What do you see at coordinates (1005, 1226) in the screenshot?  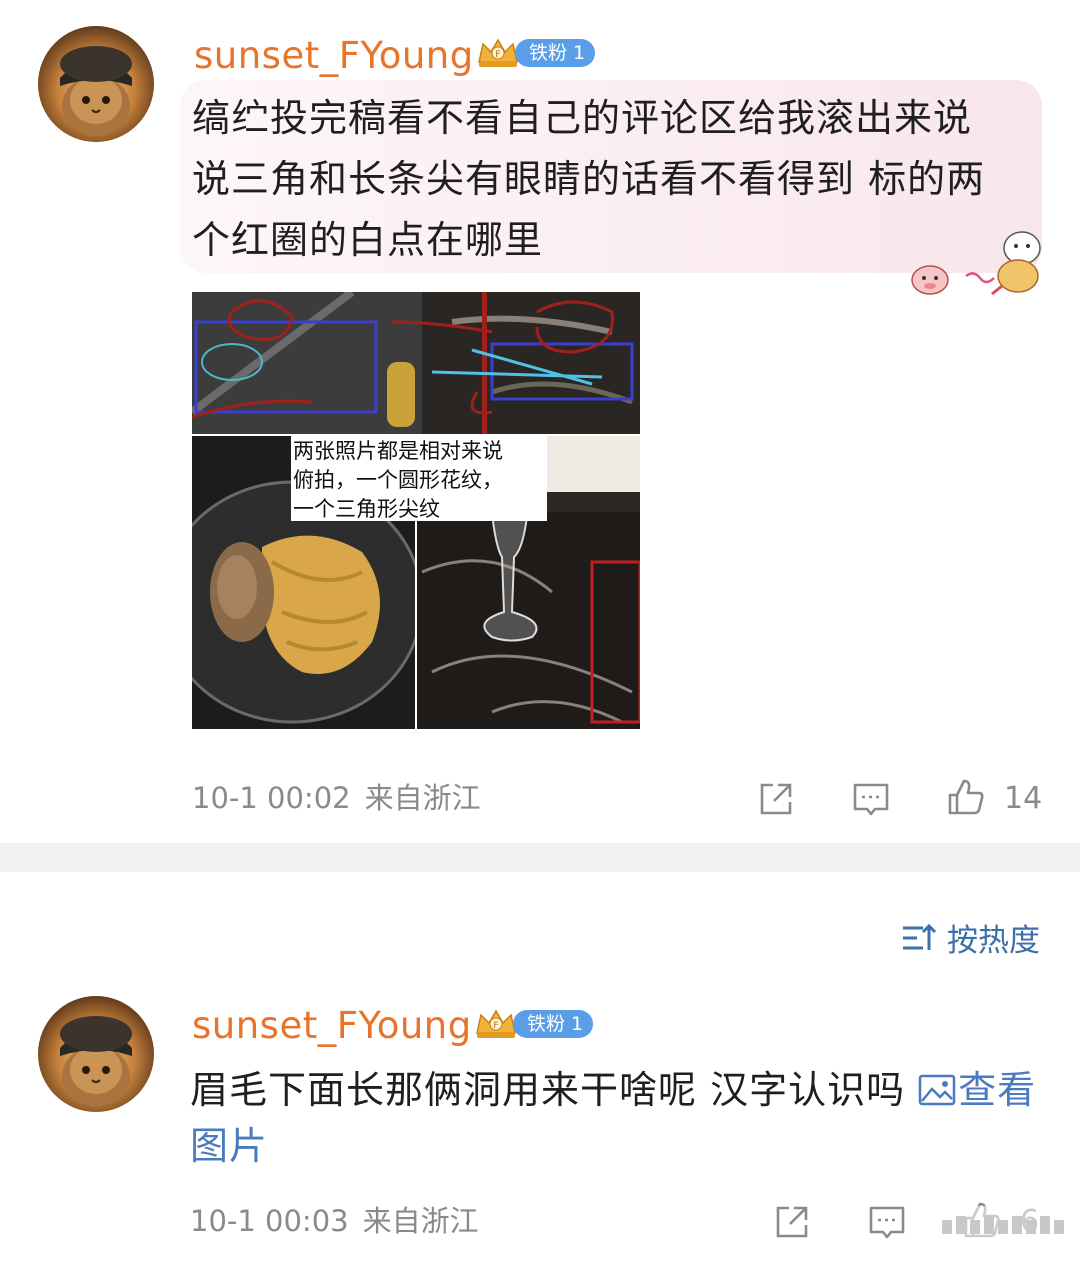 I see `watermark-overlay` at bounding box center [1005, 1226].